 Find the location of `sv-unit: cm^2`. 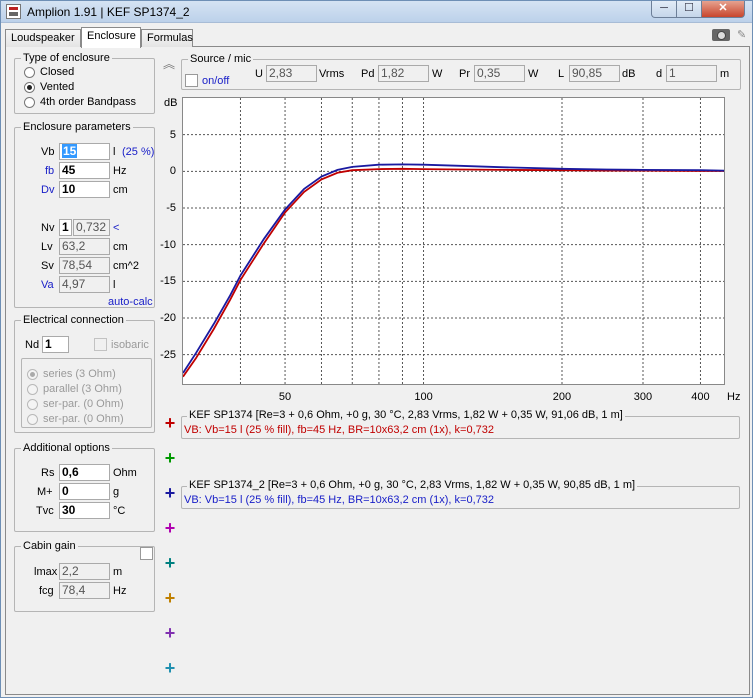

sv-unit: cm^2 is located at coordinates (126, 266).